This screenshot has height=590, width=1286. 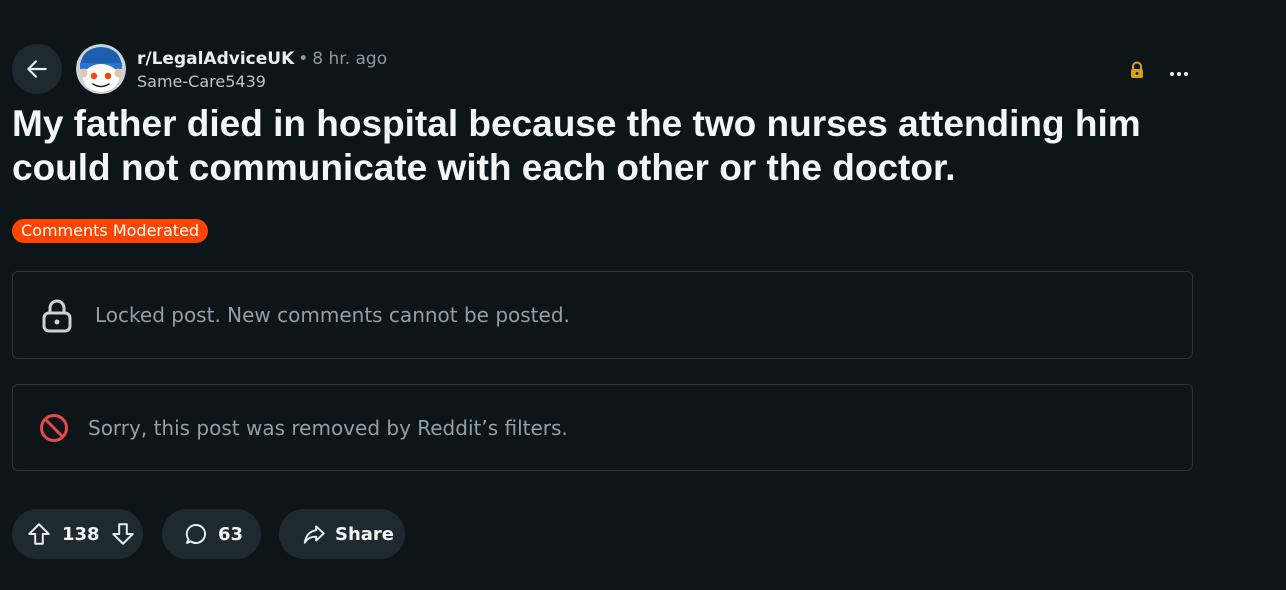 I want to click on more-options-button, so click(x=1179, y=70).